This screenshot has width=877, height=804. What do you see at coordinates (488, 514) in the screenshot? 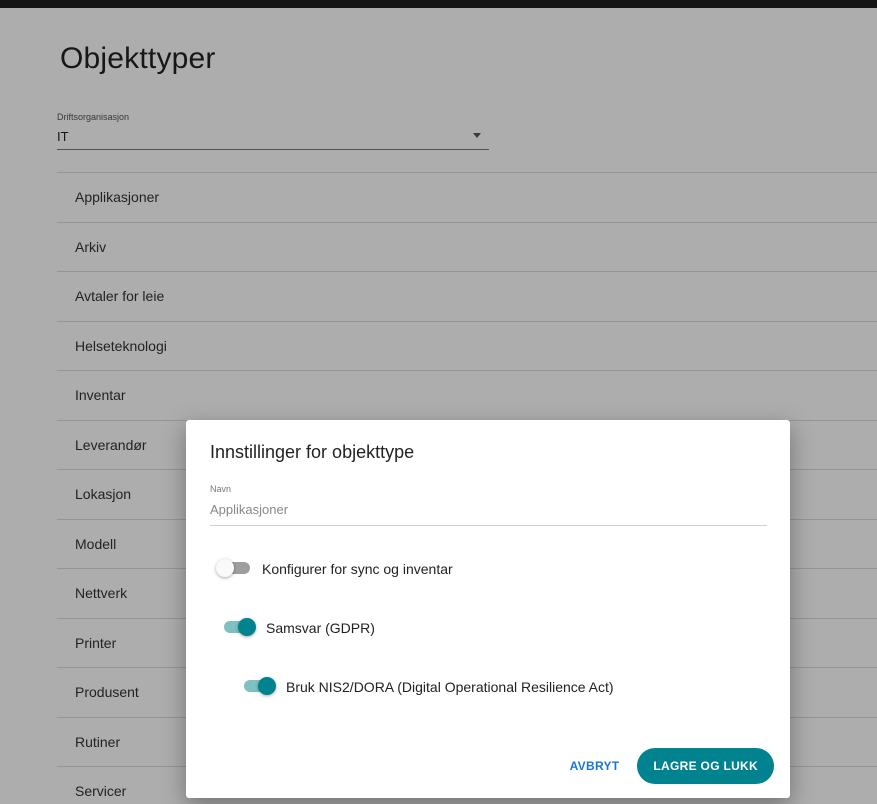
I see `name-input: Applikasjoner` at bounding box center [488, 514].